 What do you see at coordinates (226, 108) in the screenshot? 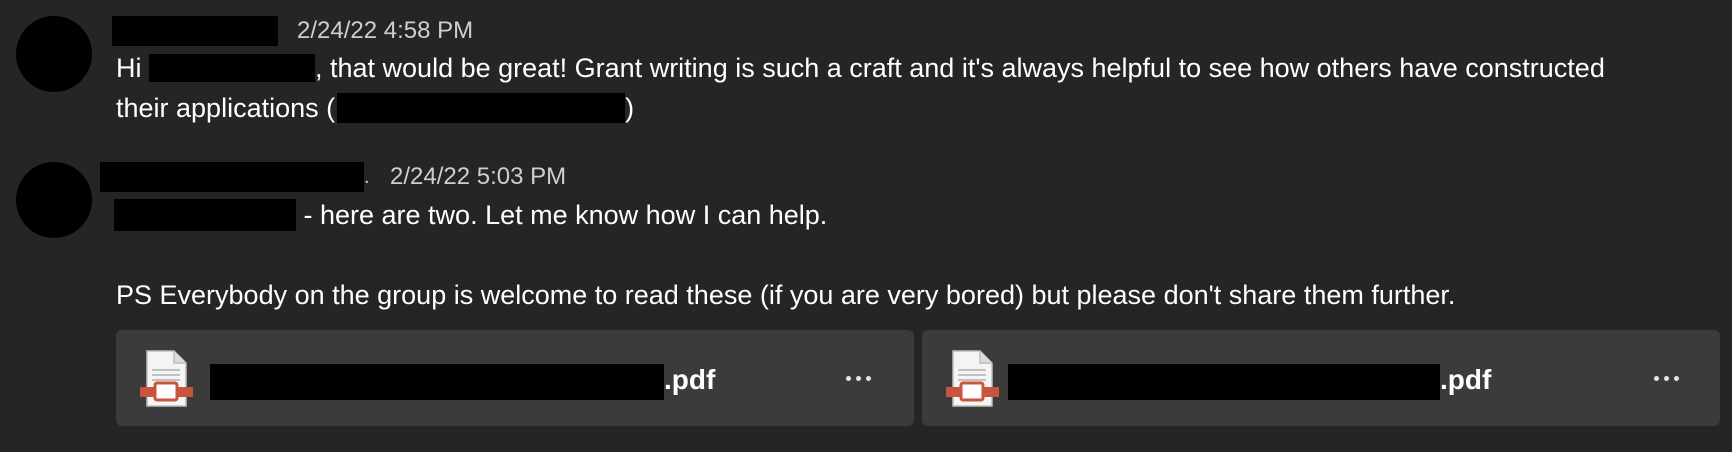
I see `message-text: their applications (` at bounding box center [226, 108].